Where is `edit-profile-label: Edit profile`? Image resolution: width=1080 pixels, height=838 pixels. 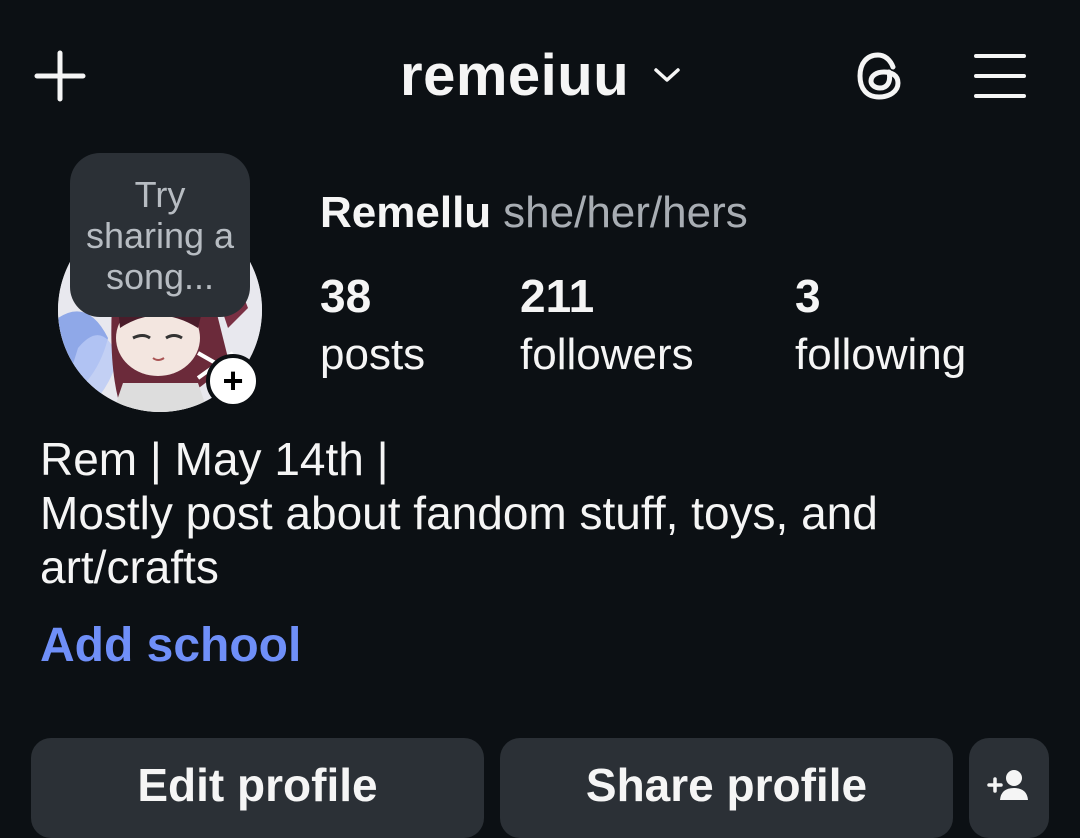 edit-profile-label: Edit profile is located at coordinates (257, 785).